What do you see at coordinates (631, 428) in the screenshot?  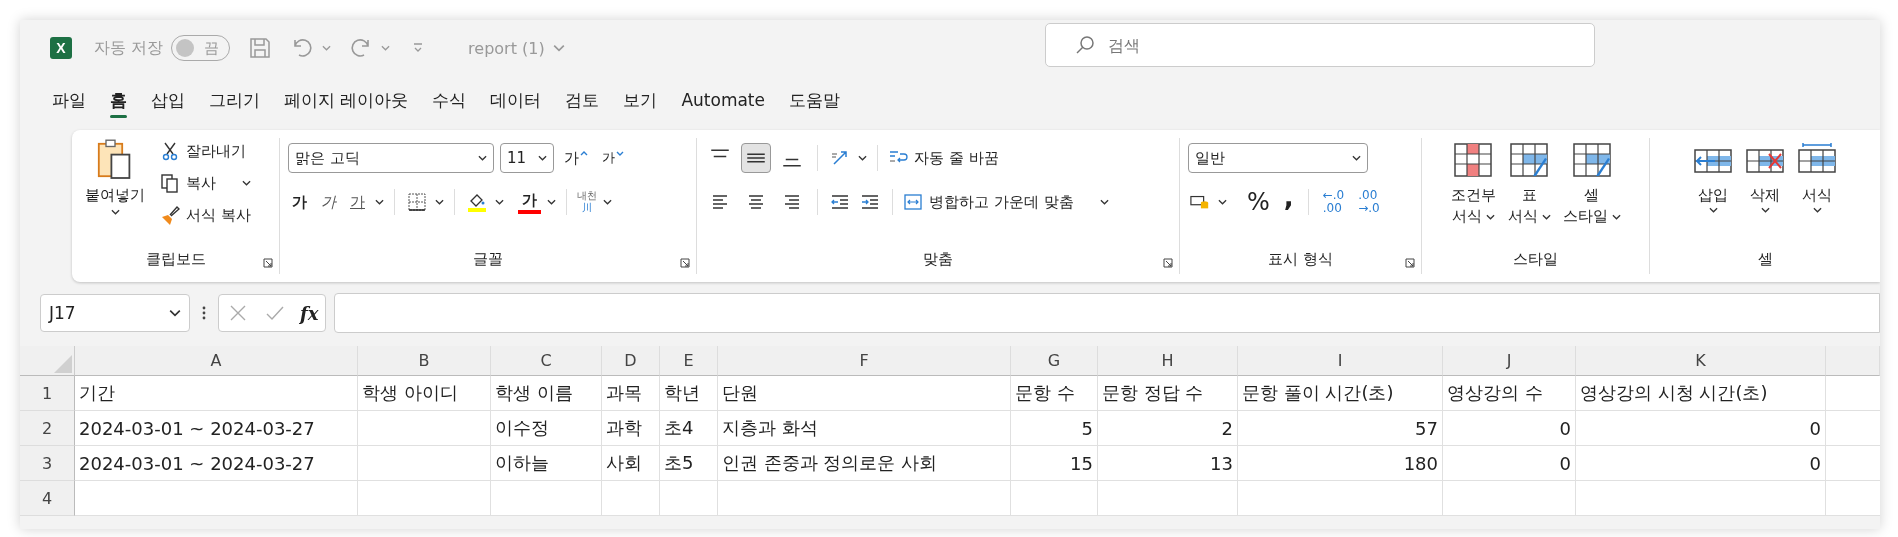 I see `table-cell: 과학` at bounding box center [631, 428].